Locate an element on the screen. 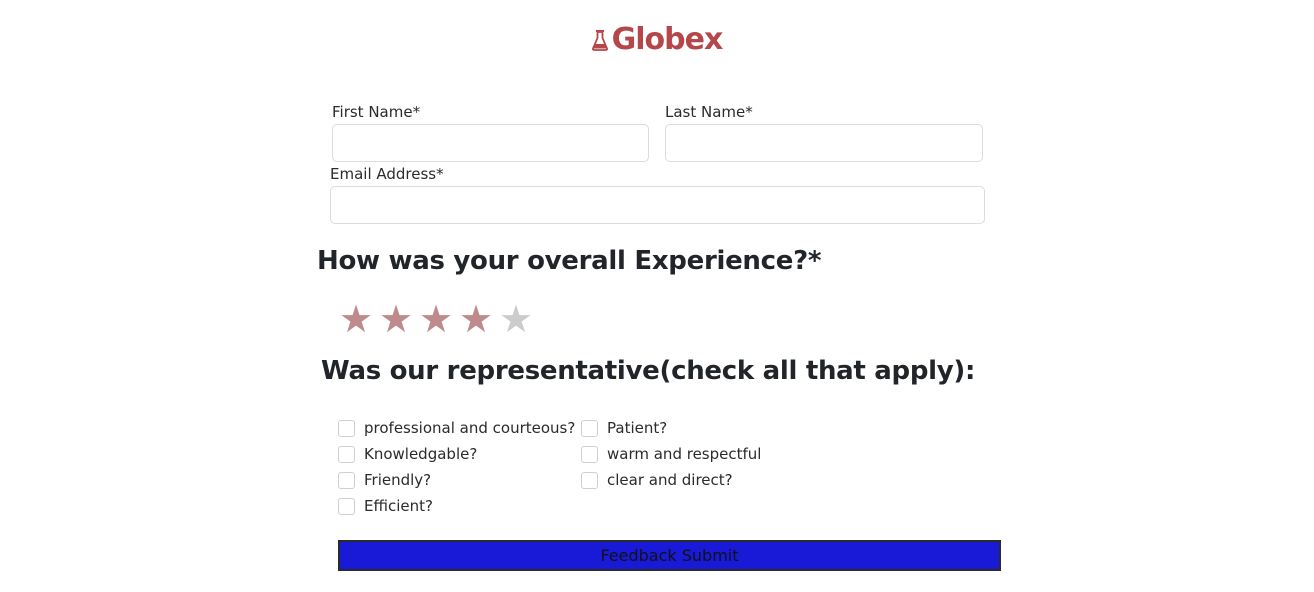 The image size is (1314, 592). checkbox-option: Patient? is located at coordinates (624, 428).